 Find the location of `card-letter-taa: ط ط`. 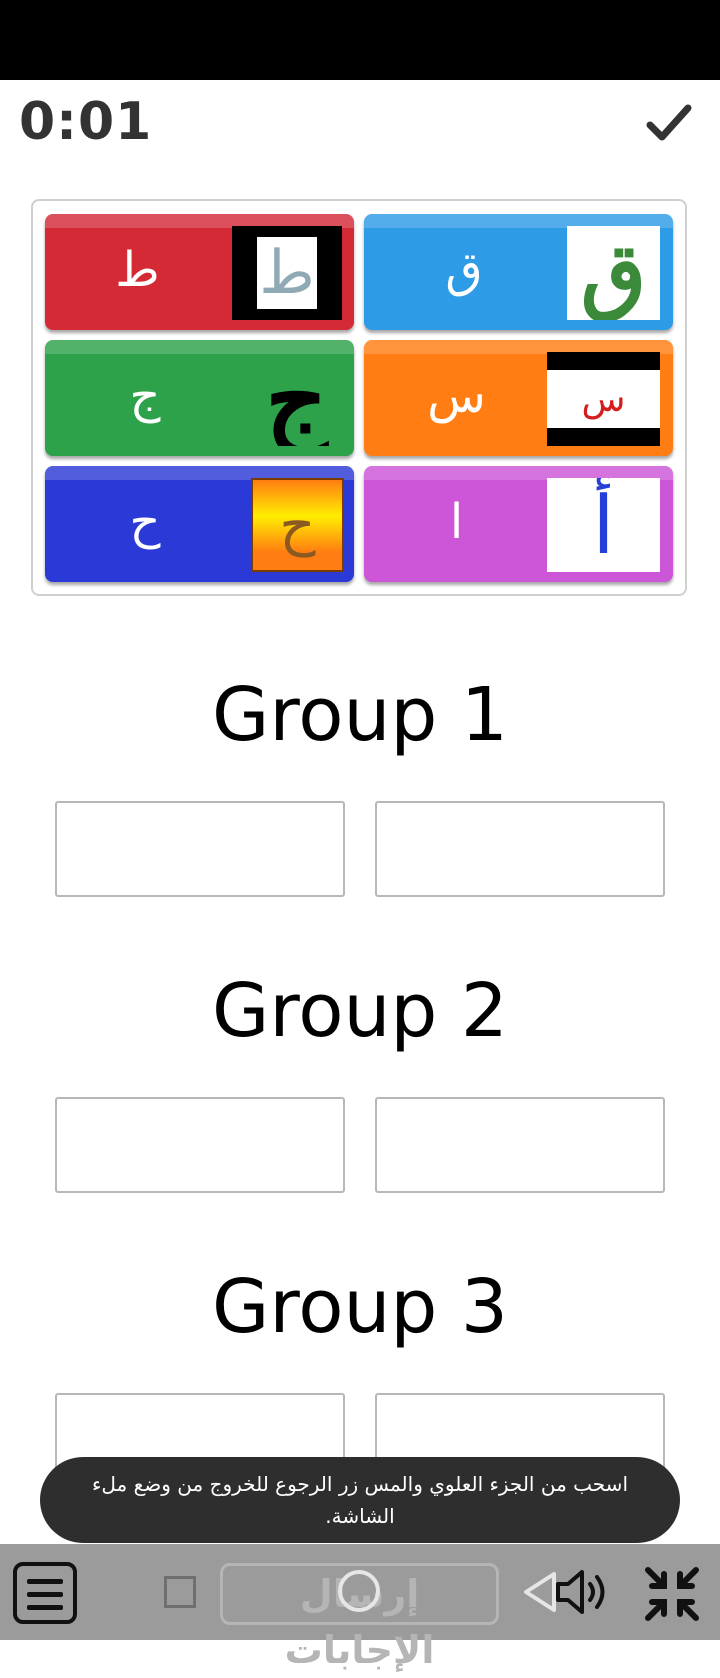

card-letter-taa: ط ط is located at coordinates (199, 272).